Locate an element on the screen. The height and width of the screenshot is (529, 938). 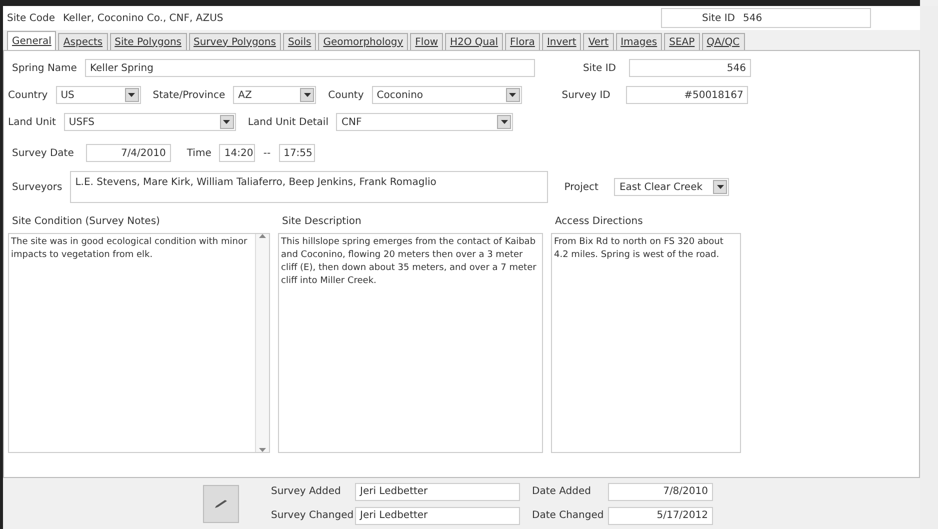
dropdown: East Clear Creek is located at coordinates (672, 187).